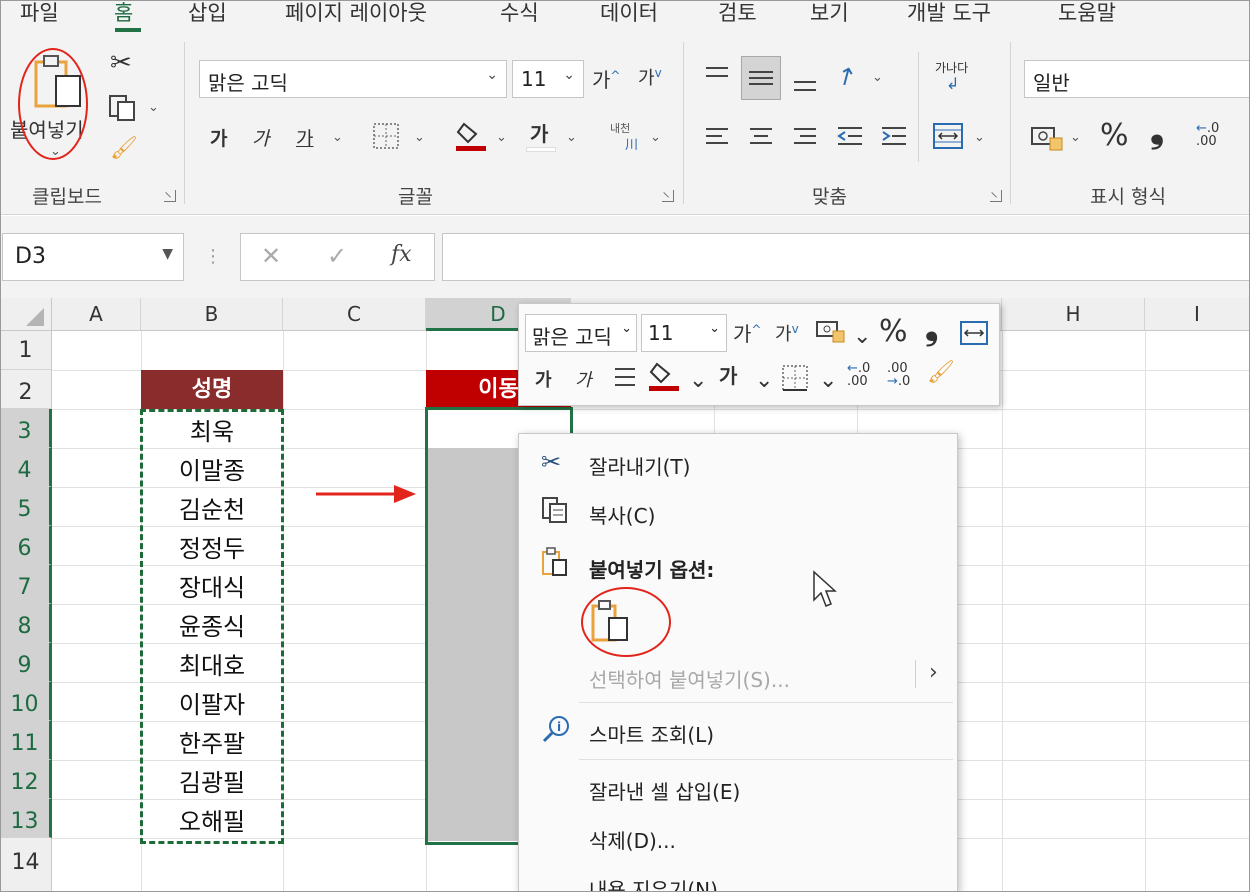 This screenshot has height=892, width=1250. Describe the element at coordinates (737, 13) in the screenshot. I see `tab-review: 검토` at that location.